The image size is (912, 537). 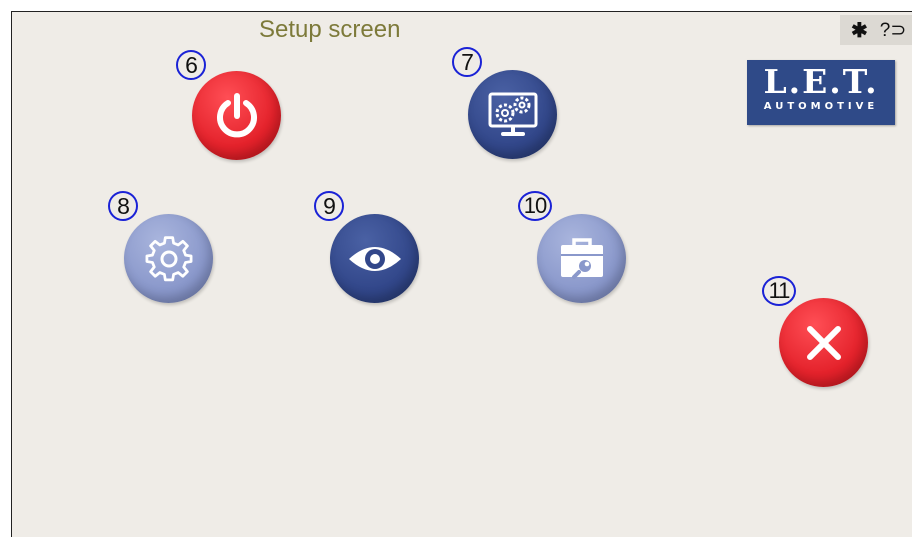 I want to click on close-icon, so click(x=823, y=342).